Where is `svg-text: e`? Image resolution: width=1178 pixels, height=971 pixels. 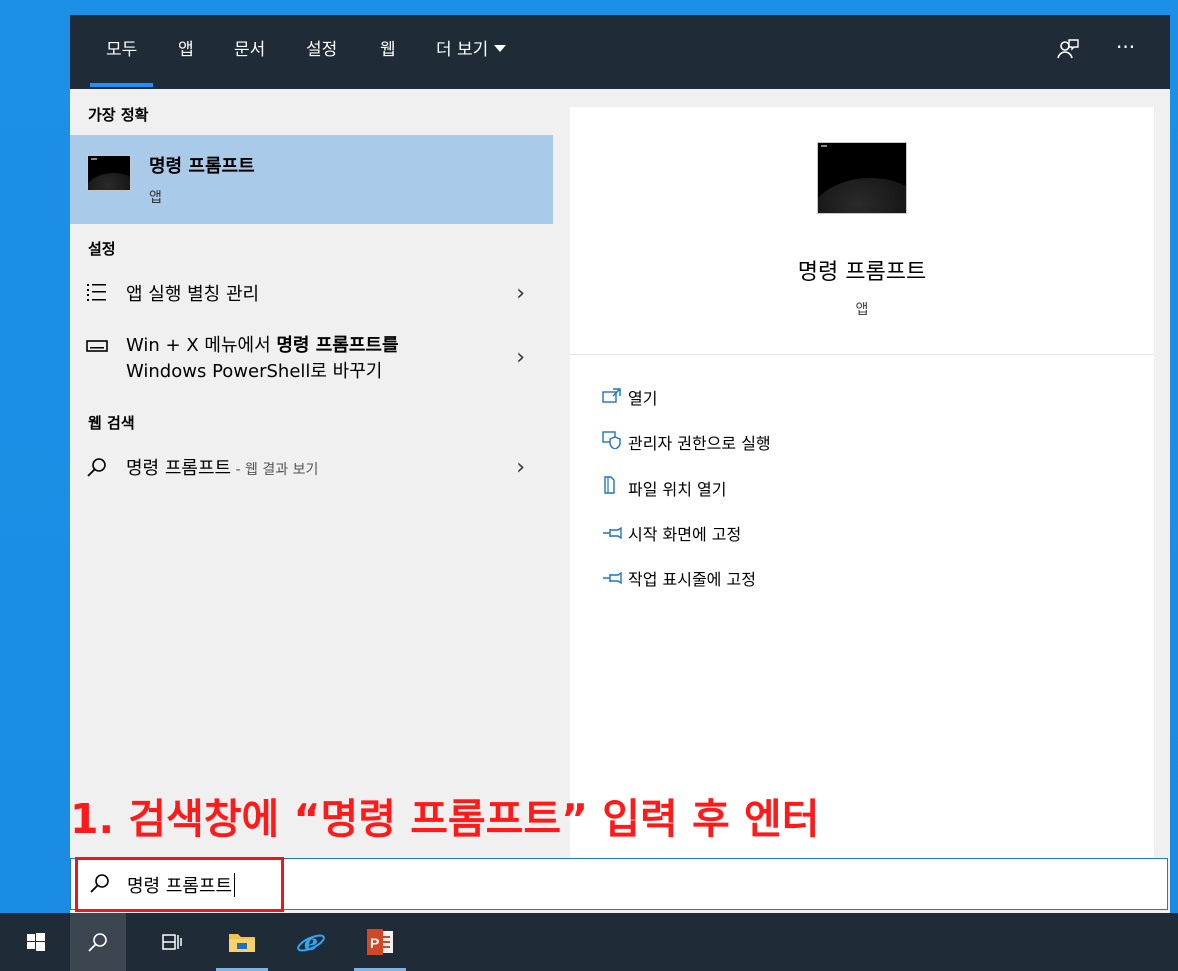 svg-text: e is located at coordinates (311, 943).